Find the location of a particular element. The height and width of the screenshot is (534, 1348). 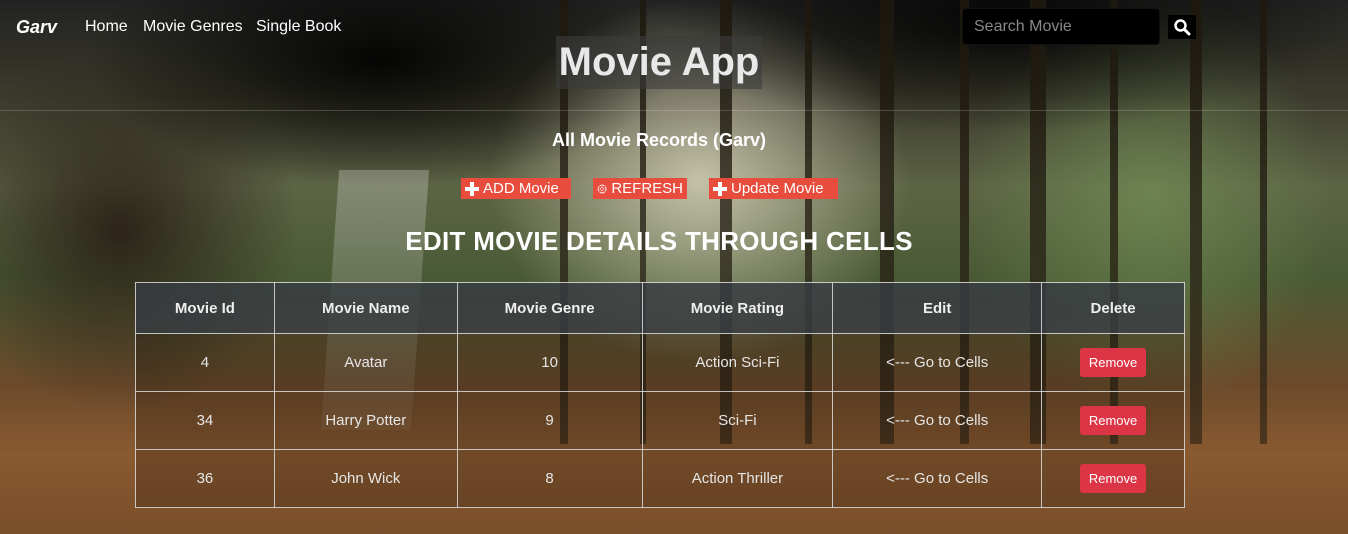

nav-link-home: Home is located at coordinates (106, 27).